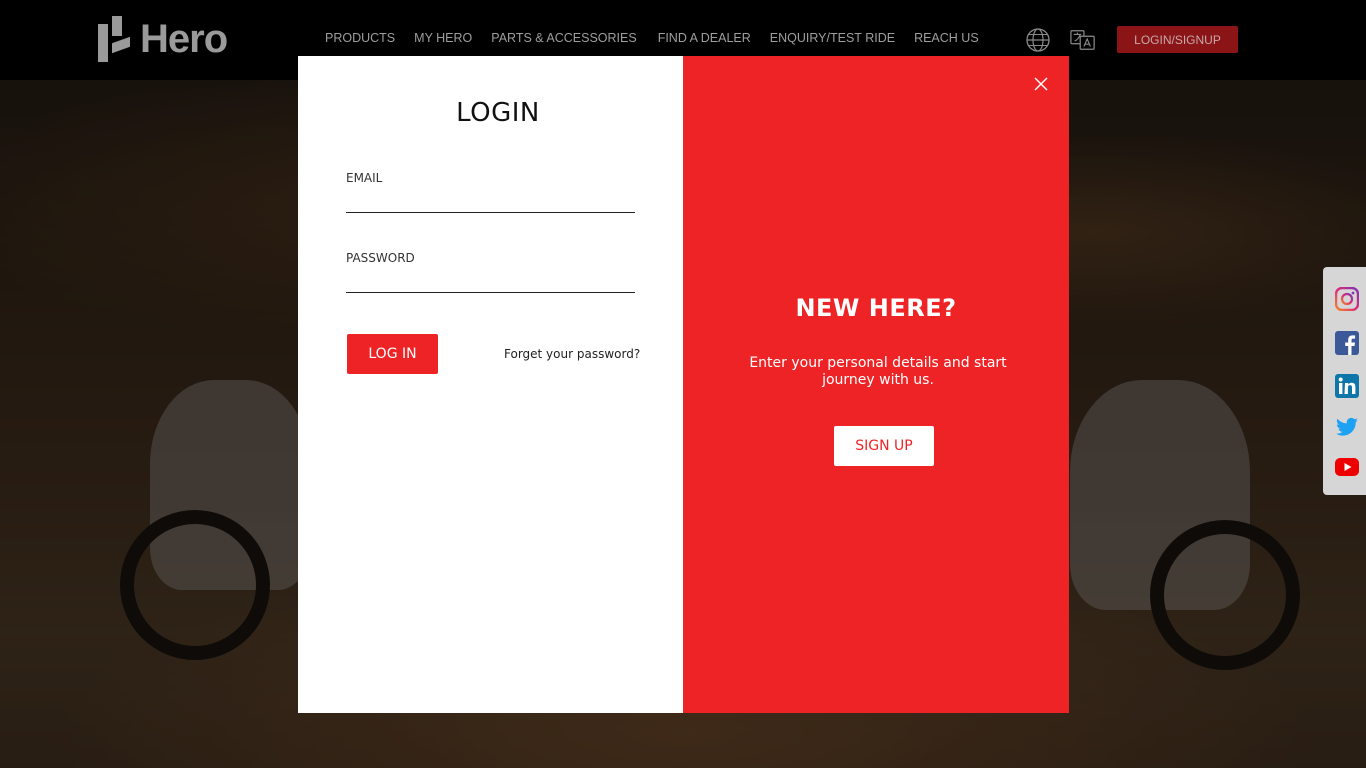 The image size is (1366, 768). Describe the element at coordinates (1347, 299) in the screenshot. I see `instagram-icon` at that location.